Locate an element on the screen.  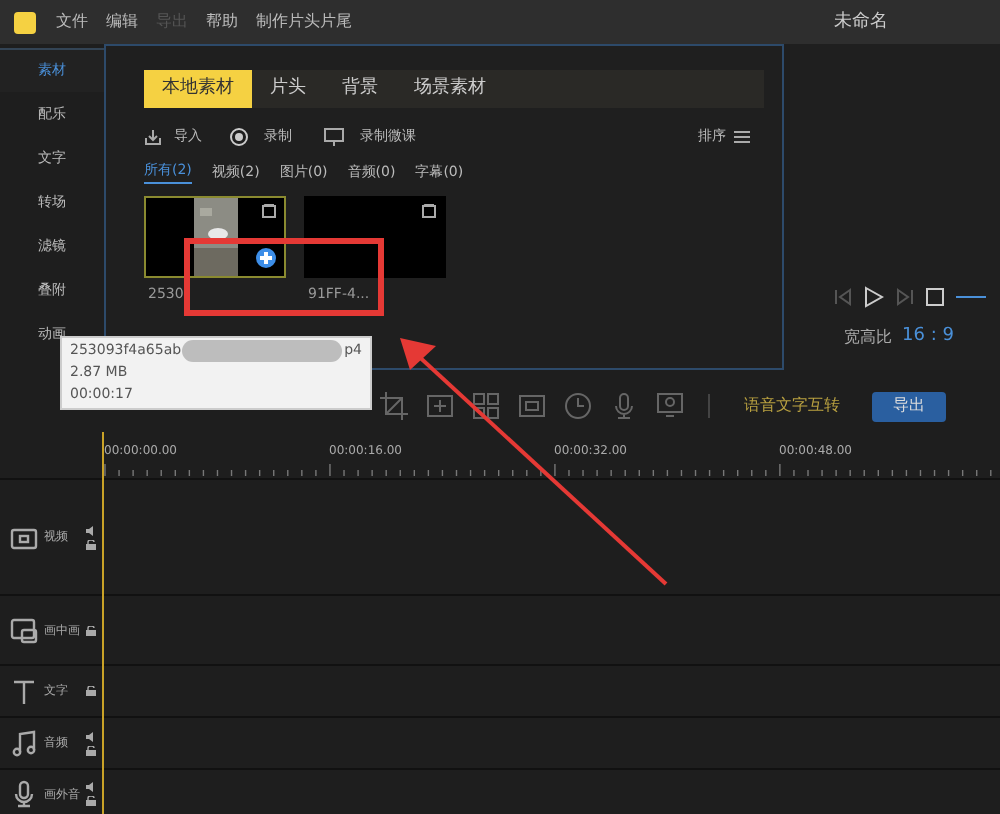
add-icon is located at coordinates (266, 258).